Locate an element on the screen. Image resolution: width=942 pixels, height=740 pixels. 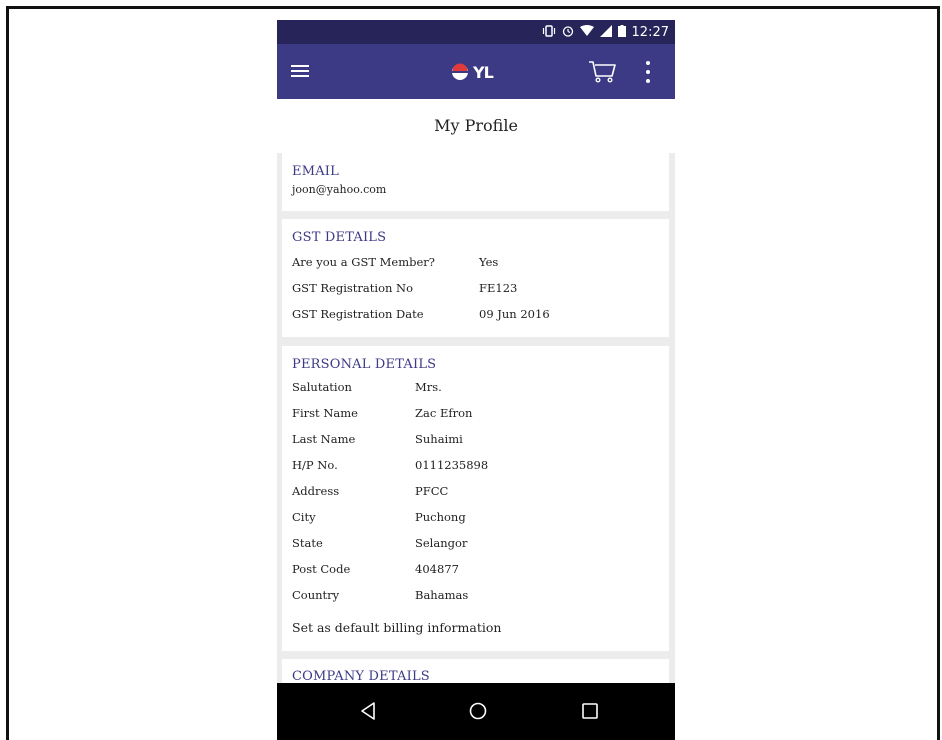
personal-label: H/P No. is located at coordinates (315, 465).